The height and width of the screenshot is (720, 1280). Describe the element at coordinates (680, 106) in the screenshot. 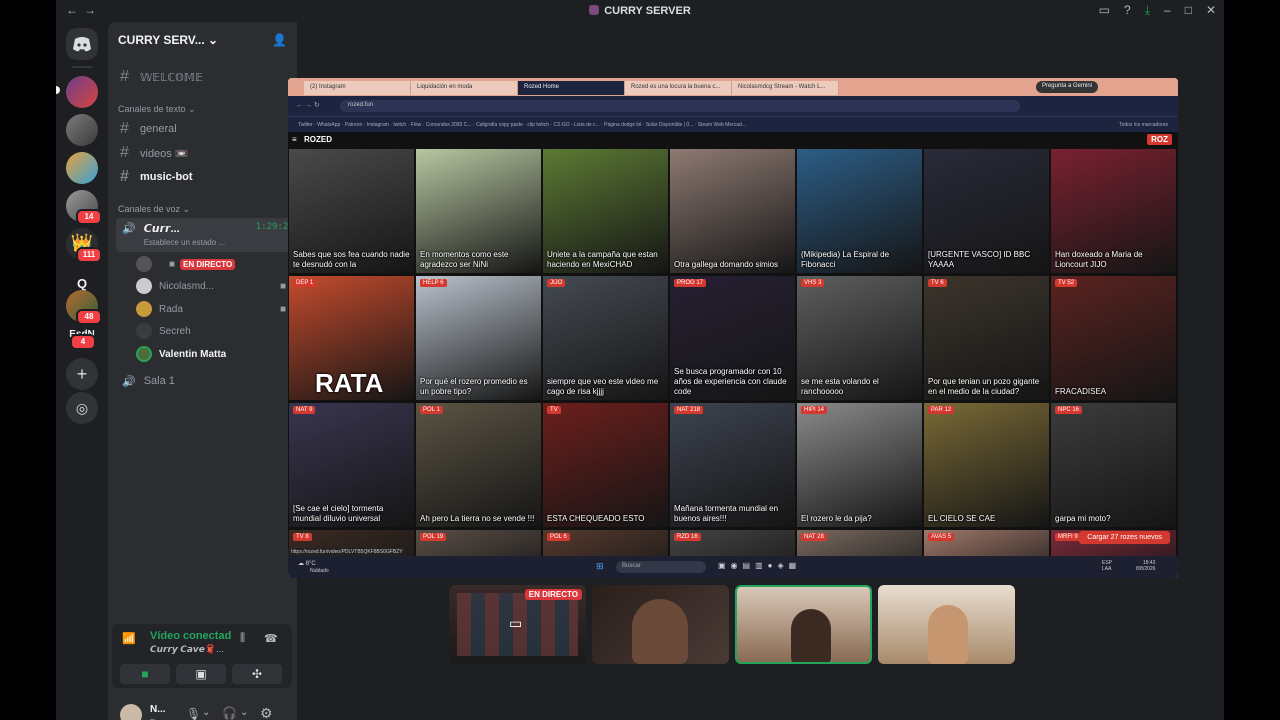

I see `url-field: rozed.fun` at that location.